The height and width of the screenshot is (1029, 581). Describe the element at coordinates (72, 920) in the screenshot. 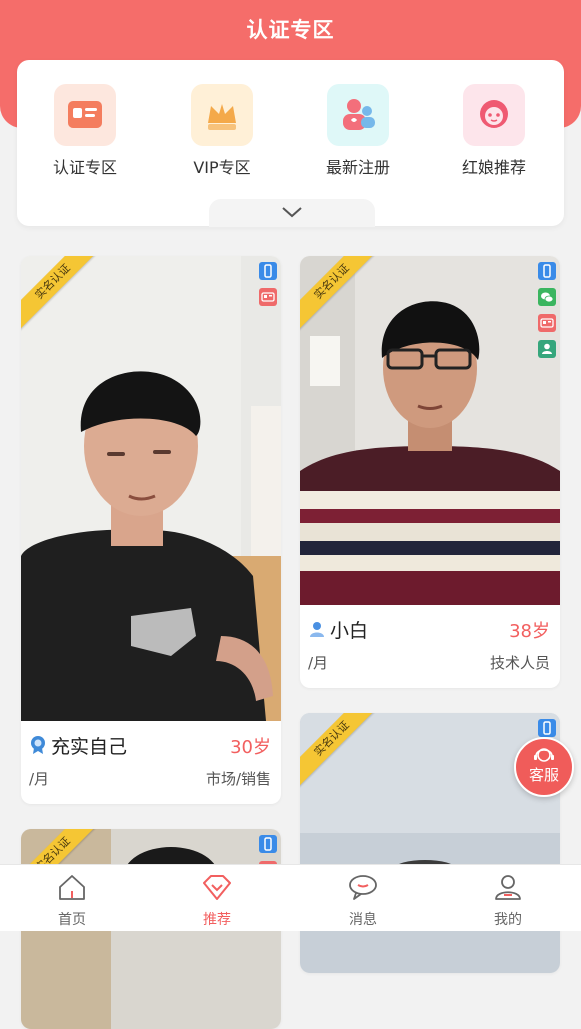

I see `tab-label: 首页` at that location.